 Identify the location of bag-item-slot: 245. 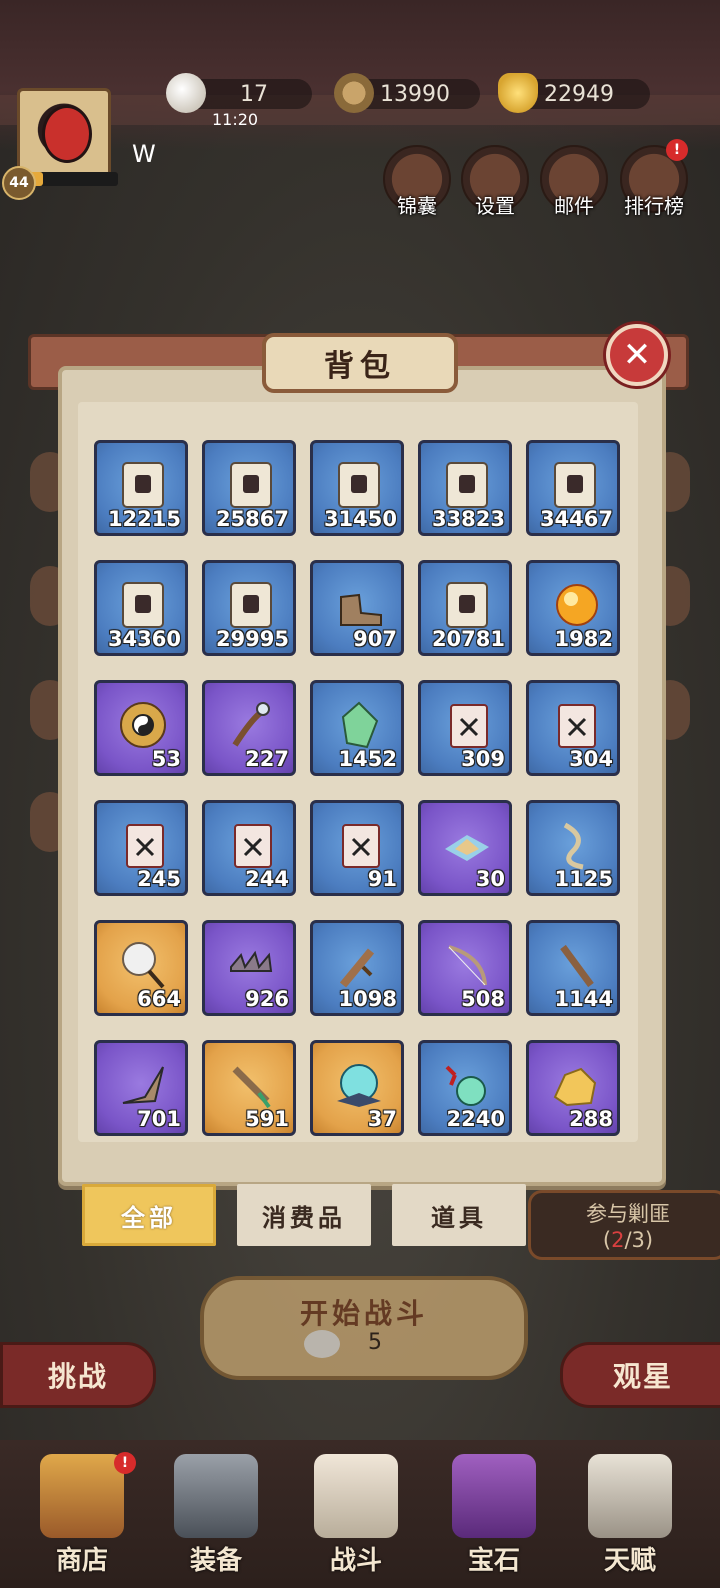
(141, 848).